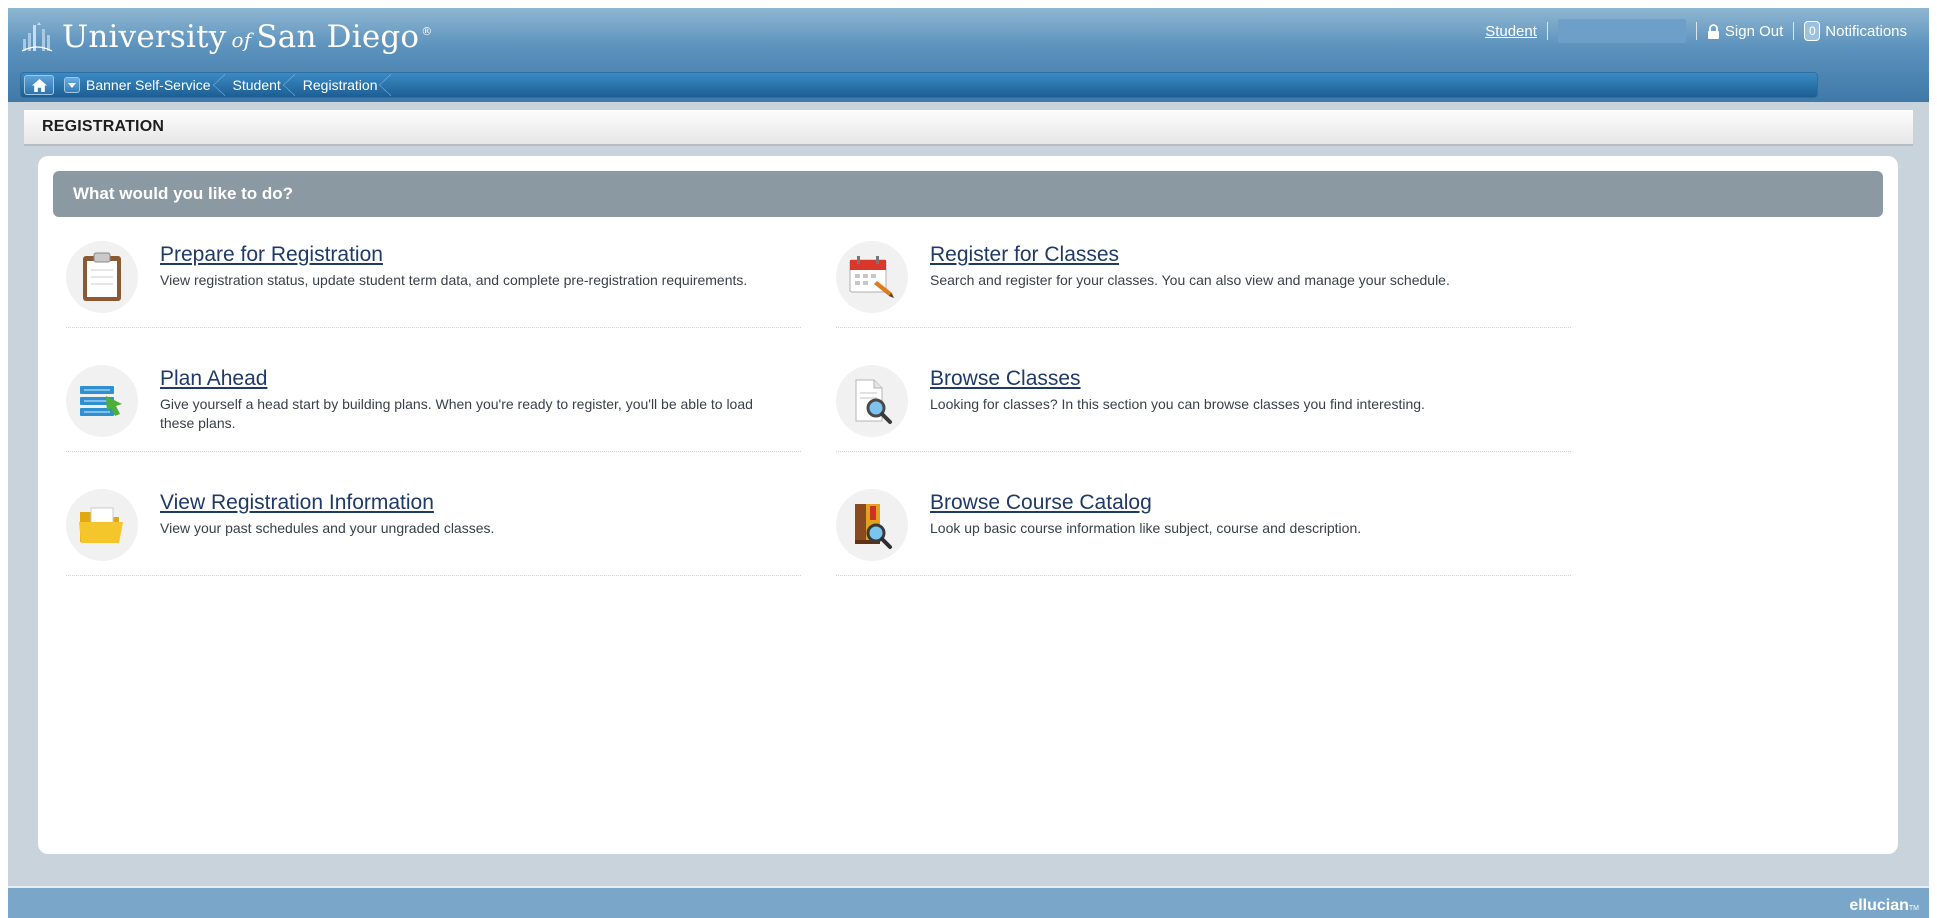 The image size is (1937, 918). Describe the element at coordinates (968, 902) in the screenshot. I see `footer: ellucianTM` at that location.